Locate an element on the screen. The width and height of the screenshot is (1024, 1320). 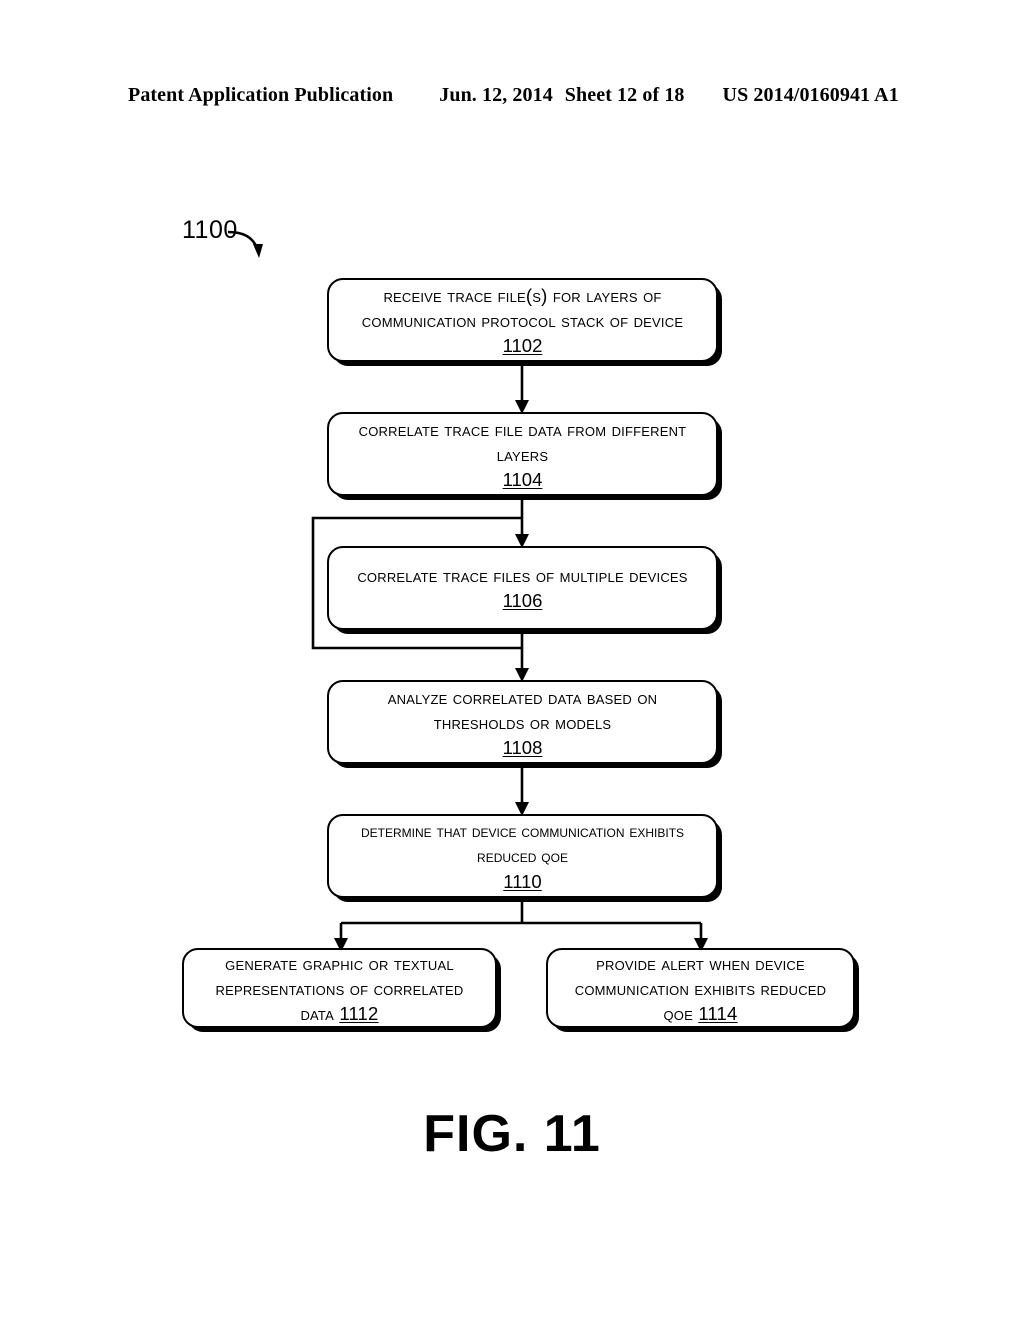
flow-box-1114-number: 1114 is located at coordinates (718, 1013).